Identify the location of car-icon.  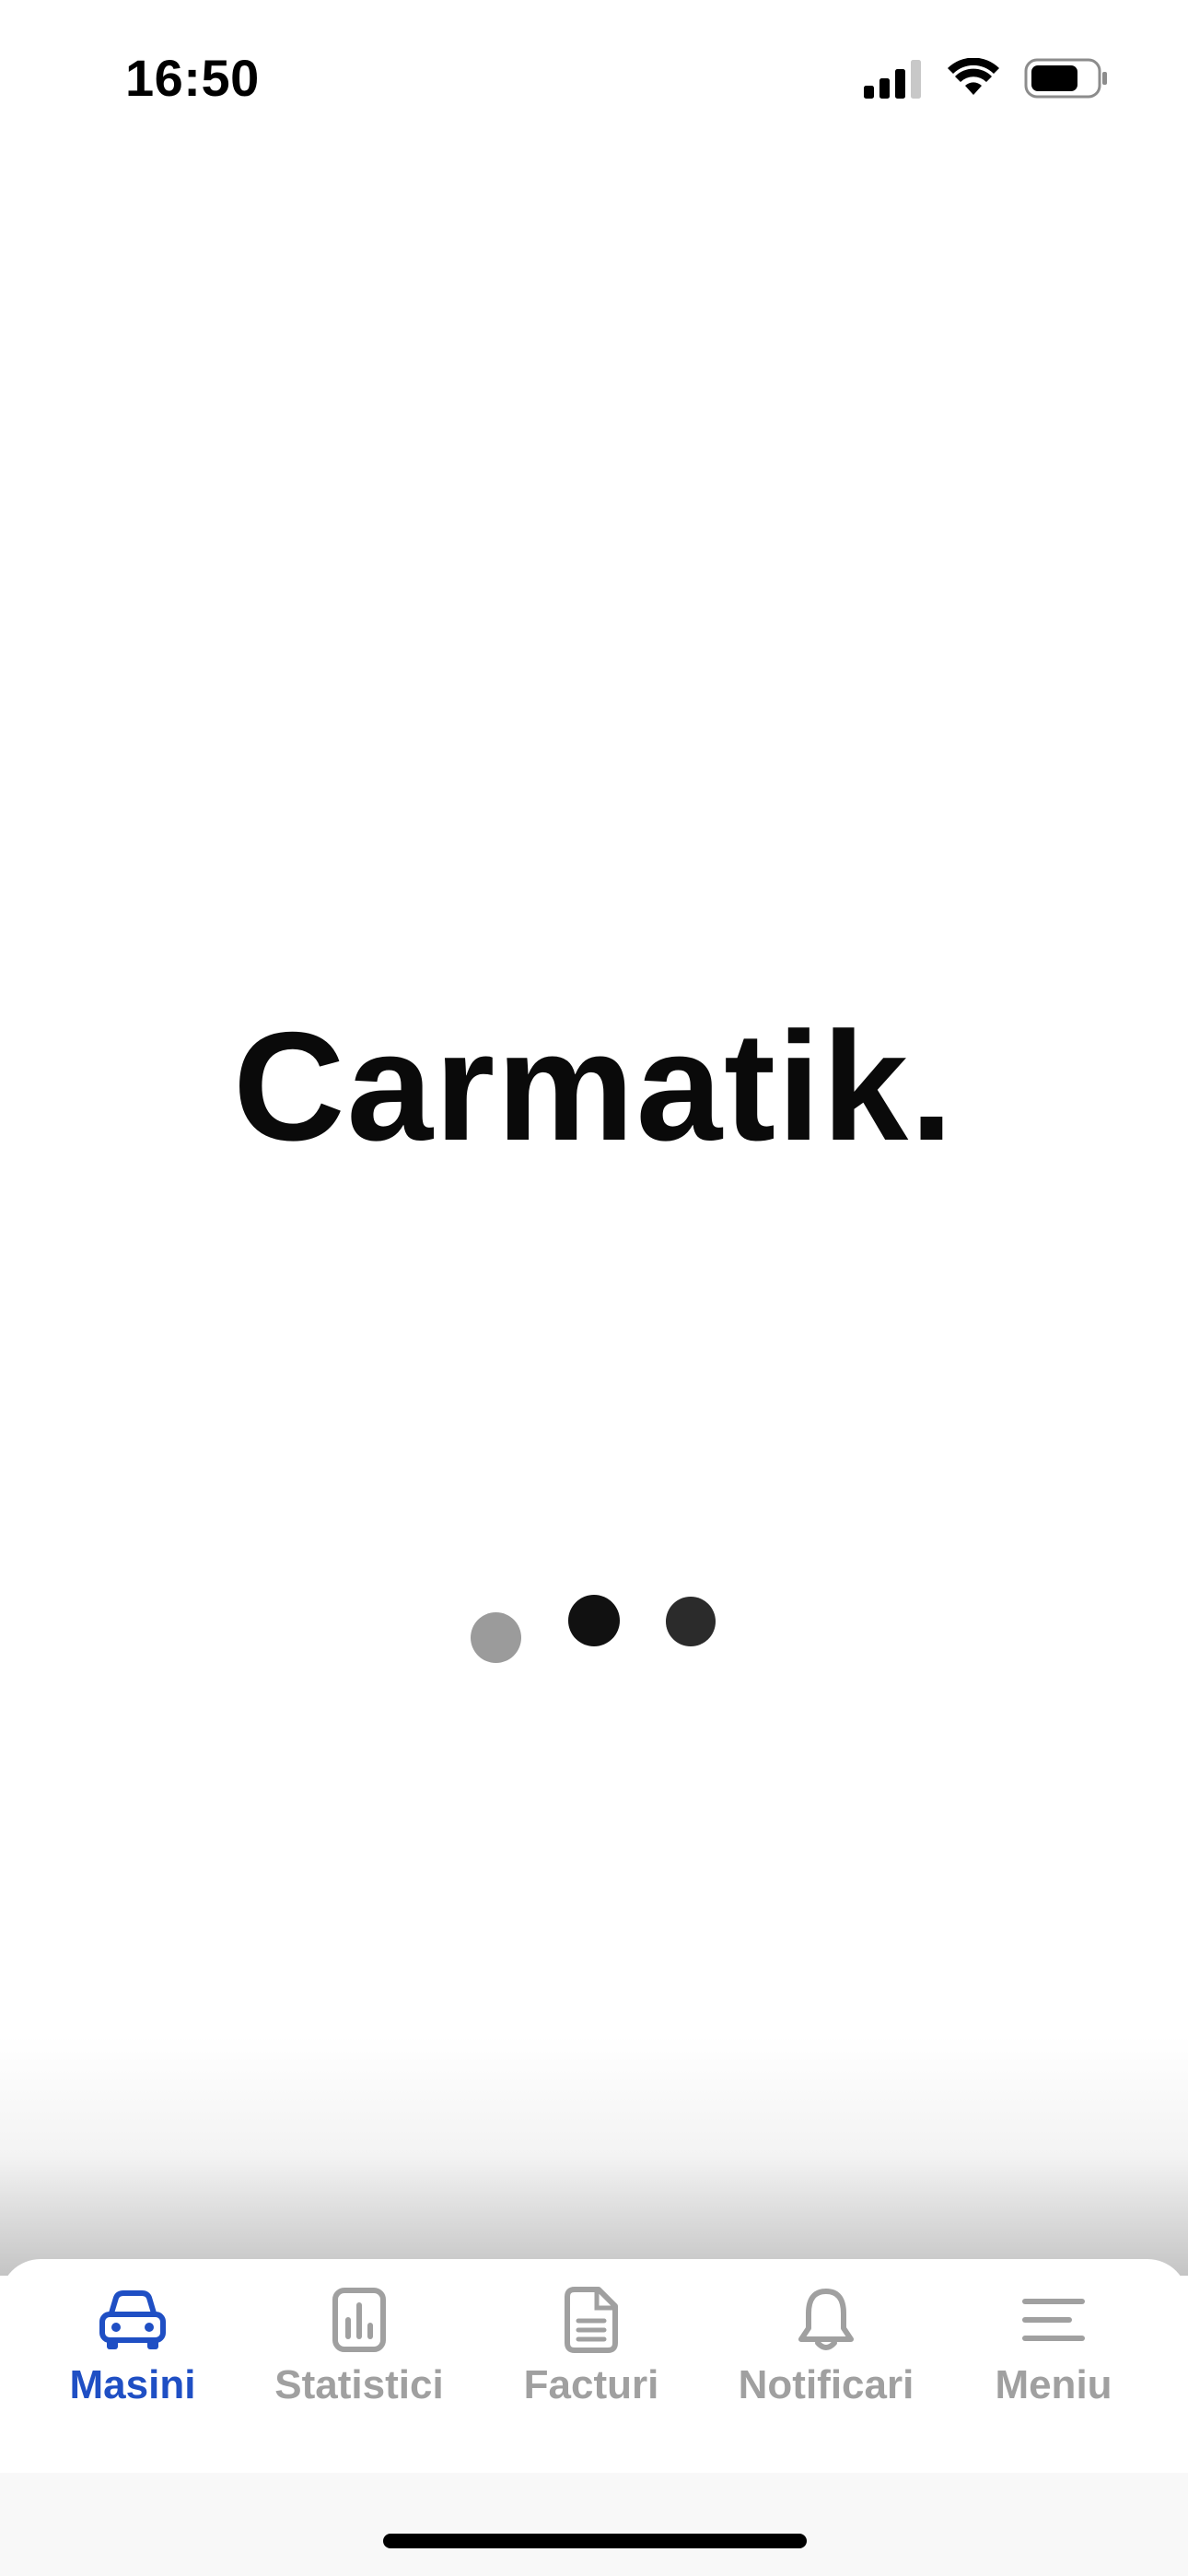
(132, 2320).